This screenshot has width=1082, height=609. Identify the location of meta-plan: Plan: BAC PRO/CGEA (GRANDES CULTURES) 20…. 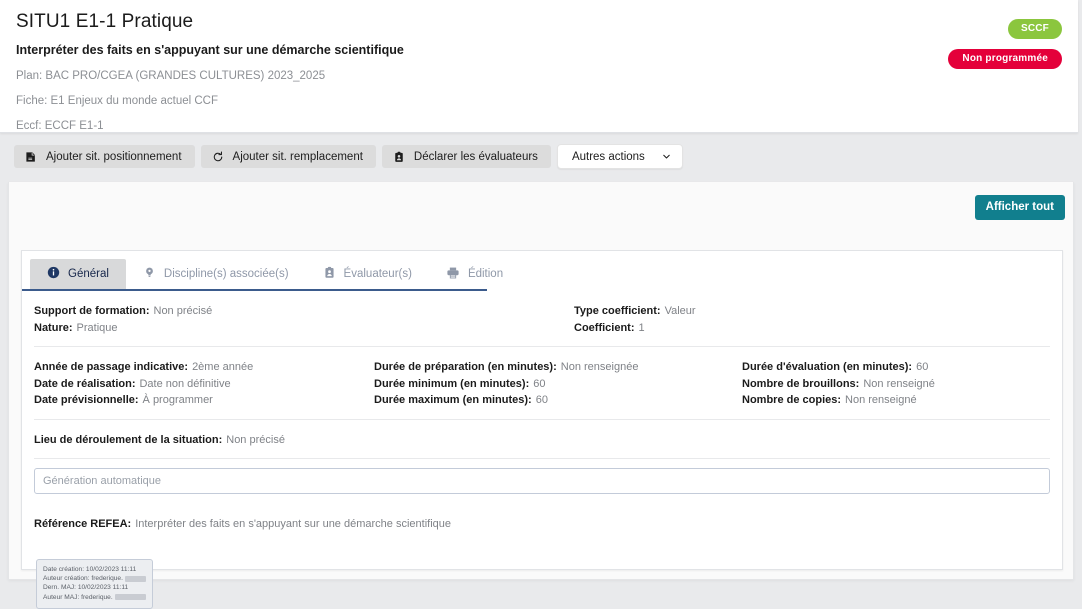
(539, 76).